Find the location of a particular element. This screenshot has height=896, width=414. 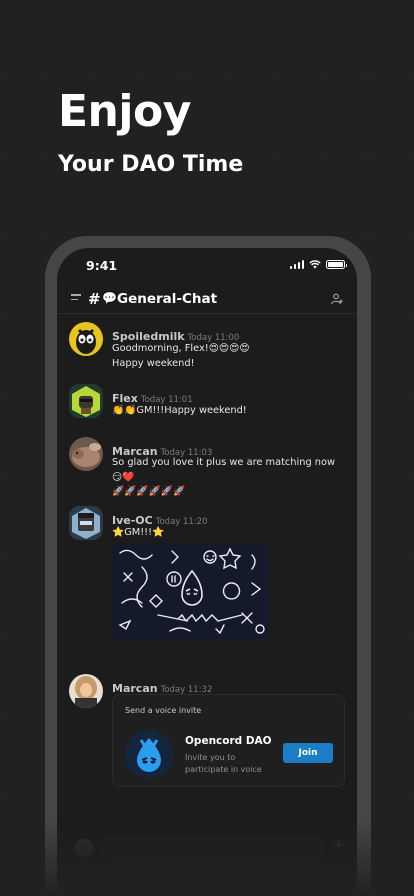

message-input is located at coordinates (213, 848).